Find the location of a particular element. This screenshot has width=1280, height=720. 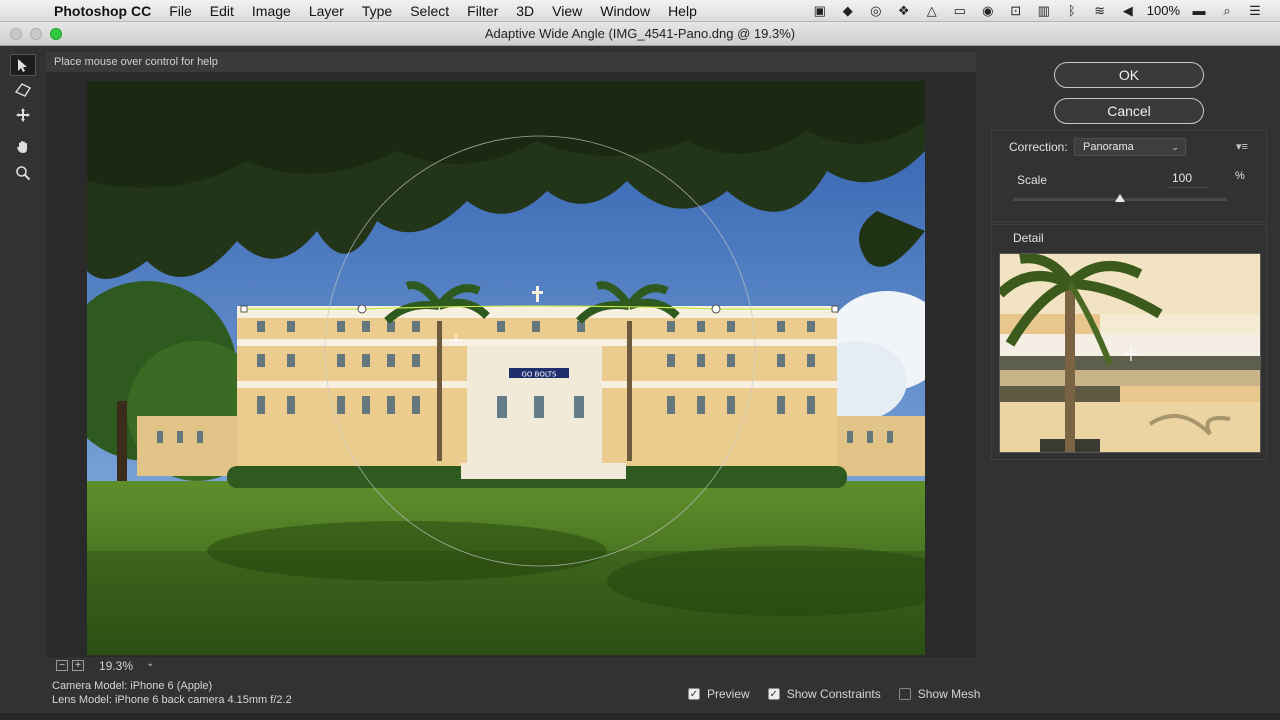

scale-slider-thumb is located at coordinates (1120, 198).